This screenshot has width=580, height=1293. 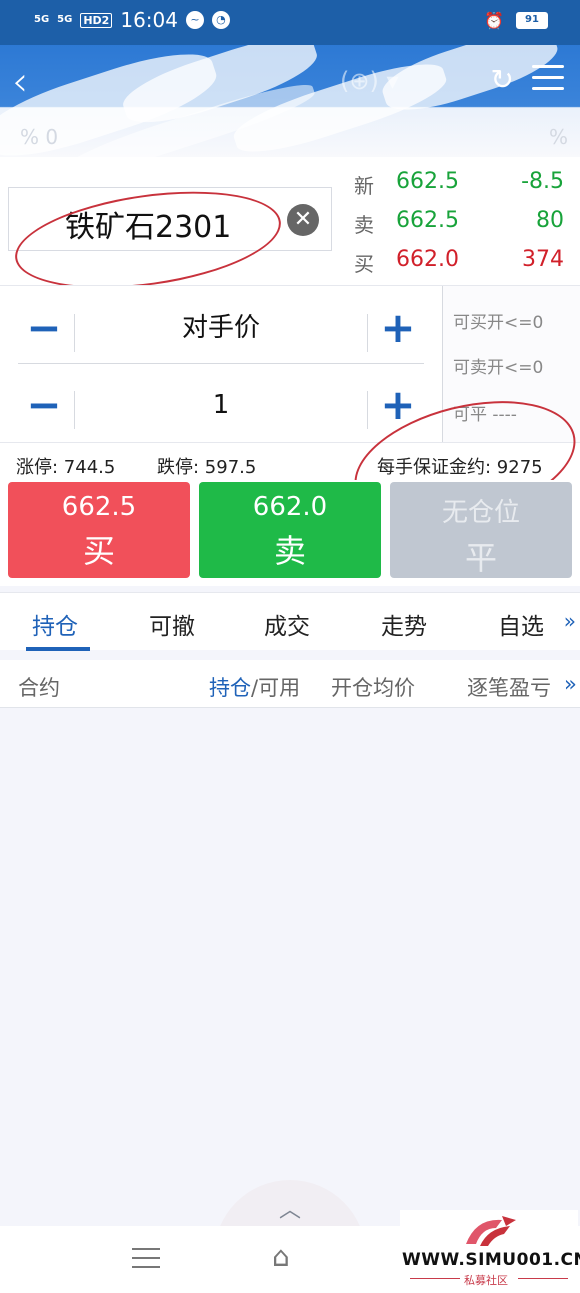 I want to click on tab-filled: 成交, so click(x=287, y=624).